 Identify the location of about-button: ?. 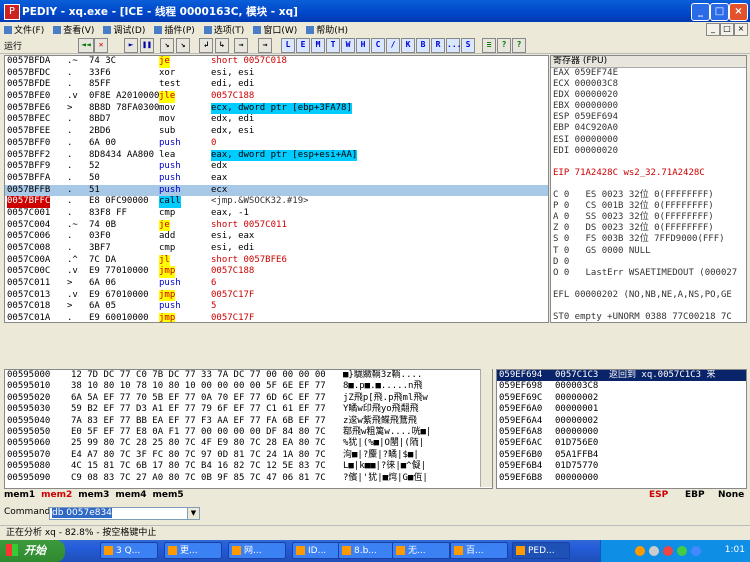
(519, 45).